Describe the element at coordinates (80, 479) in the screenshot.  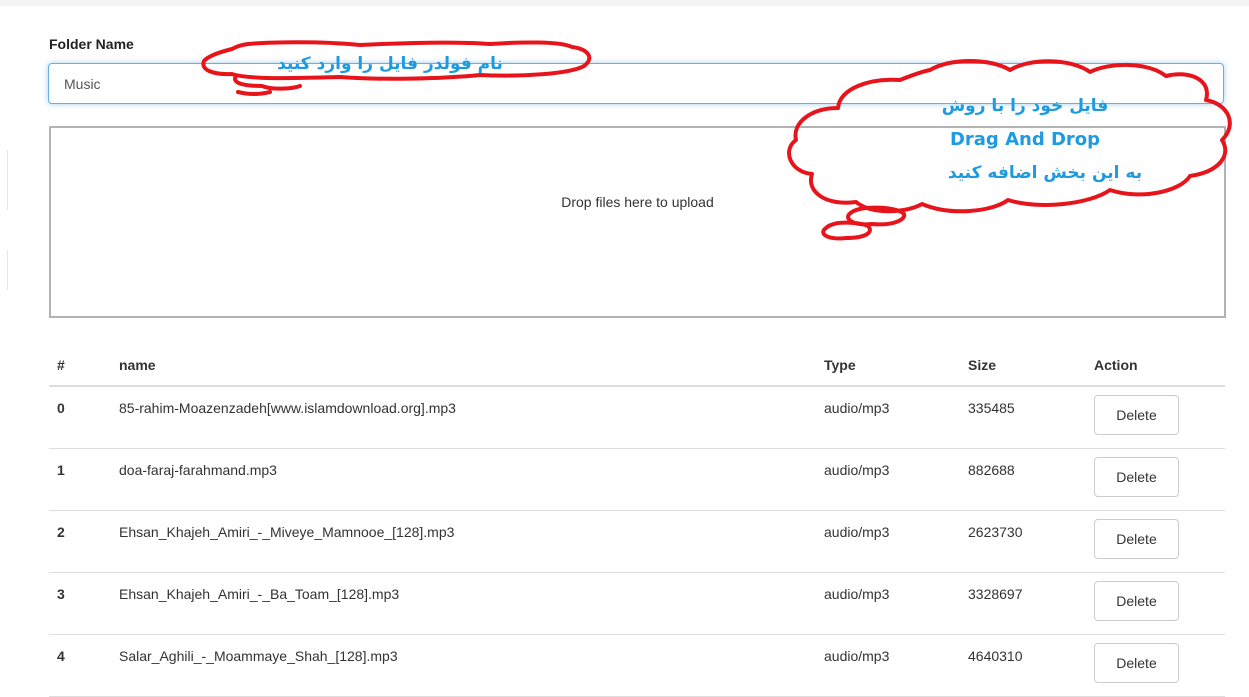
I see `row-index: 1` at that location.